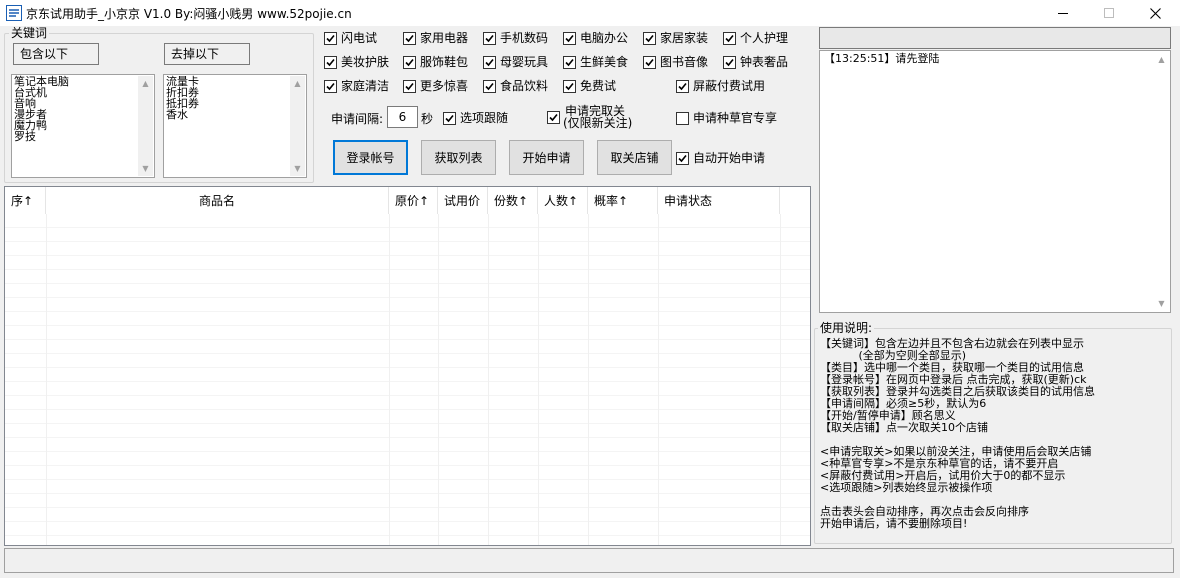  I want to click on minimize-button, so click(1063, 13).